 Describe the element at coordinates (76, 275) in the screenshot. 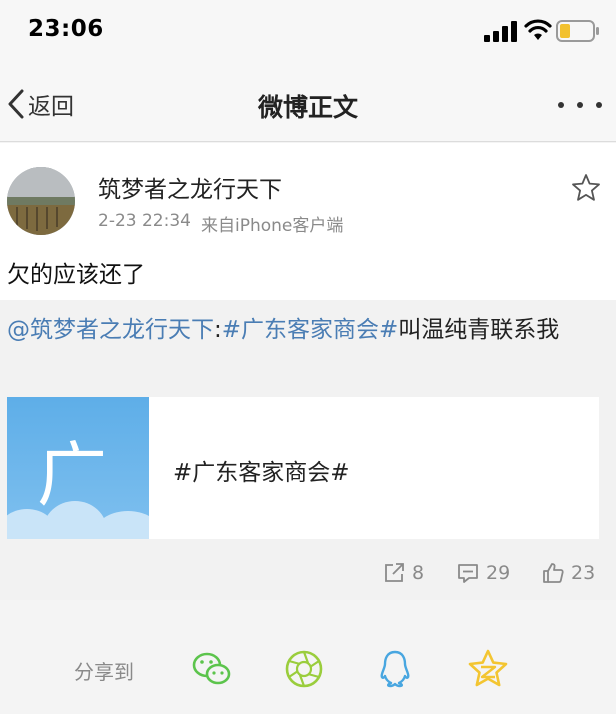

I see `post-text: 欠的应该还了` at that location.